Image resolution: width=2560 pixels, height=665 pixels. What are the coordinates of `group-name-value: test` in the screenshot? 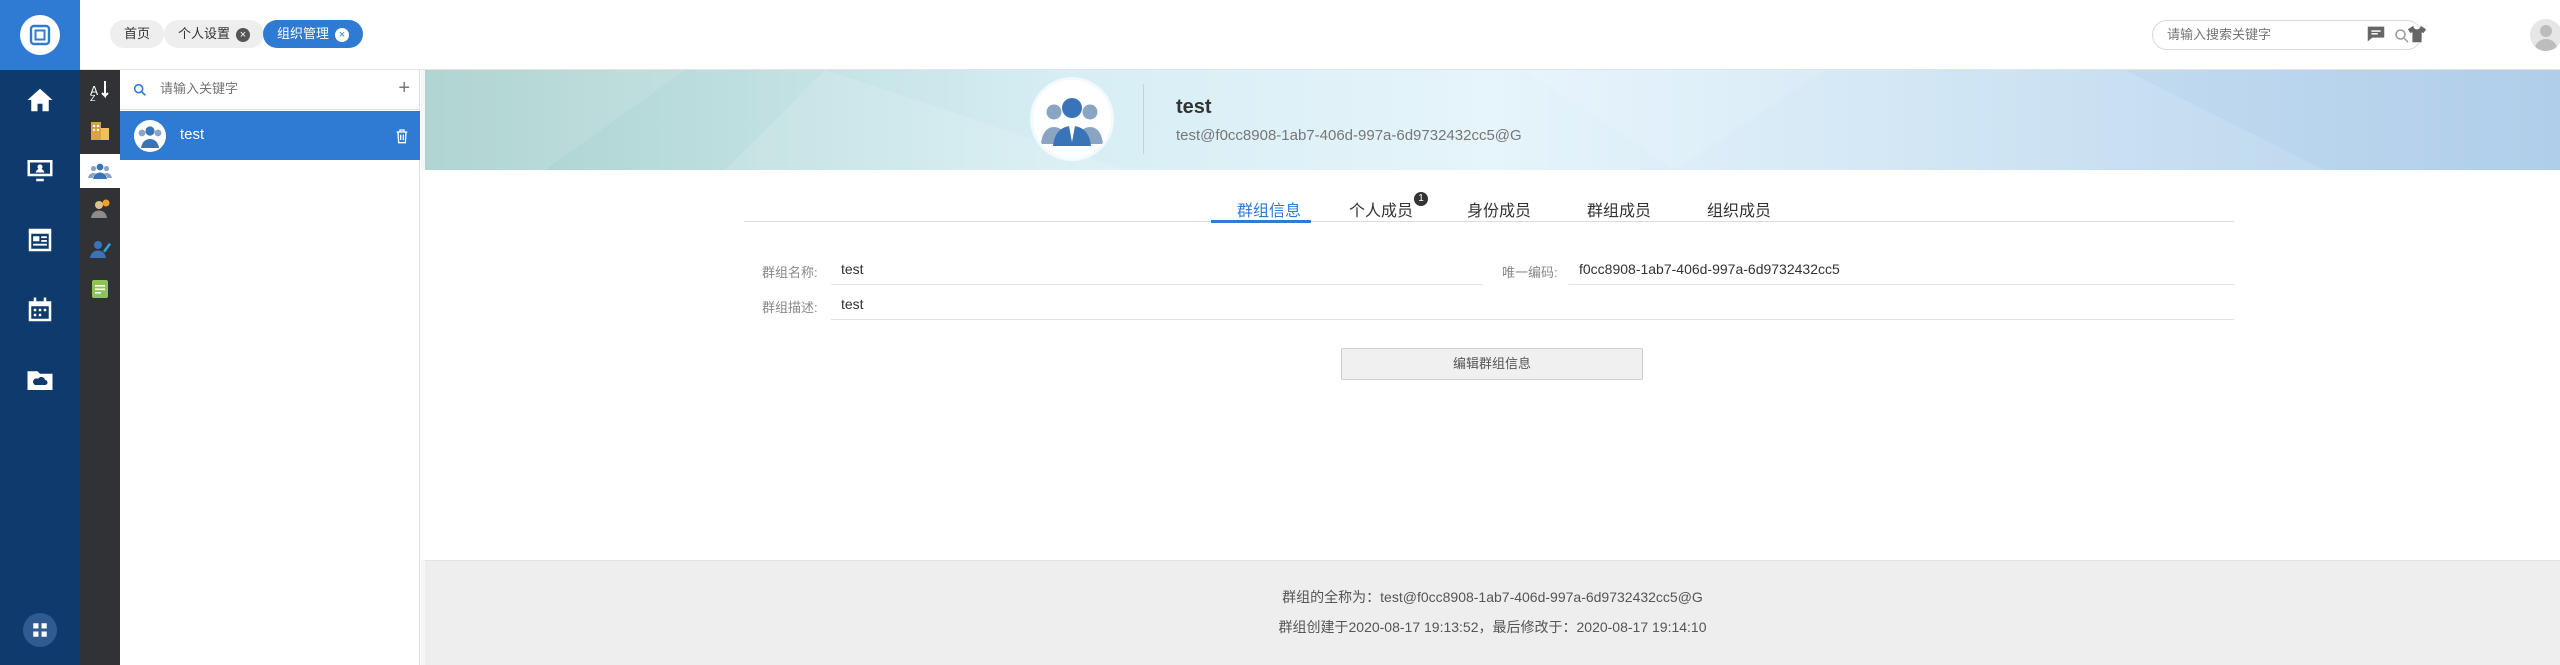 It's located at (852, 269).